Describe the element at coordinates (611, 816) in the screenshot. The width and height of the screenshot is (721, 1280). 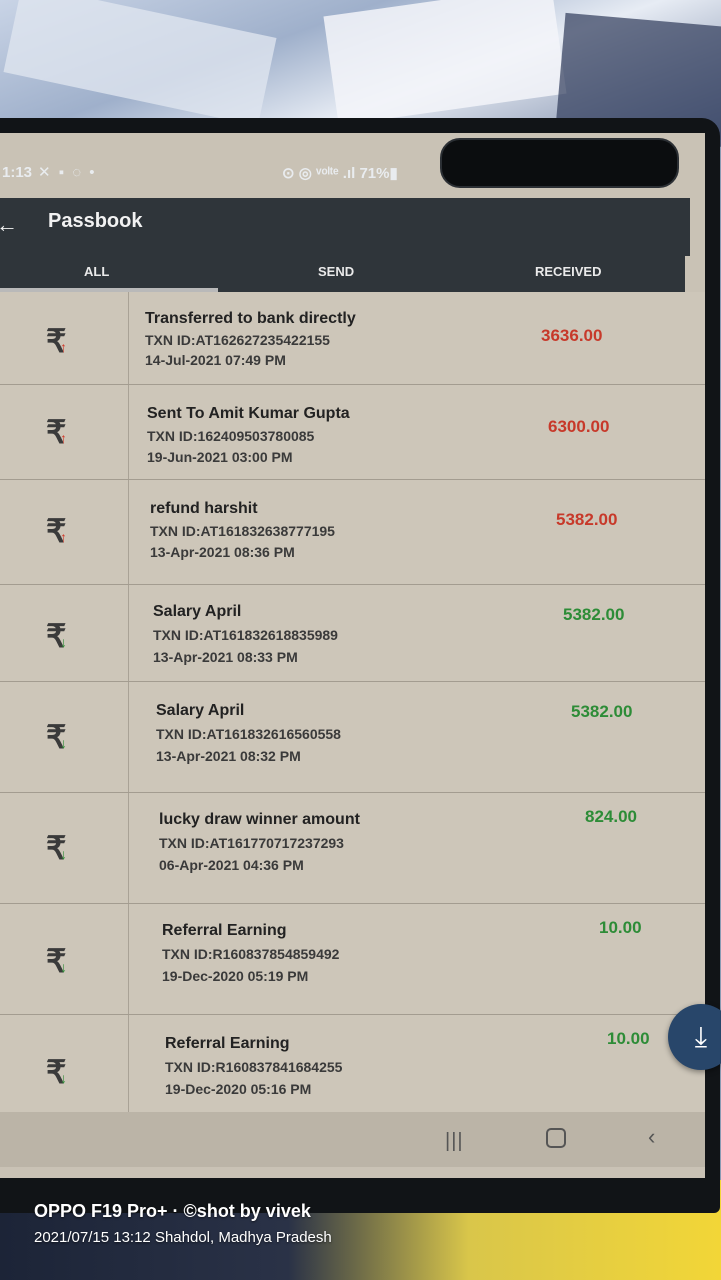
I see `transaction-amount: 824.00` at that location.